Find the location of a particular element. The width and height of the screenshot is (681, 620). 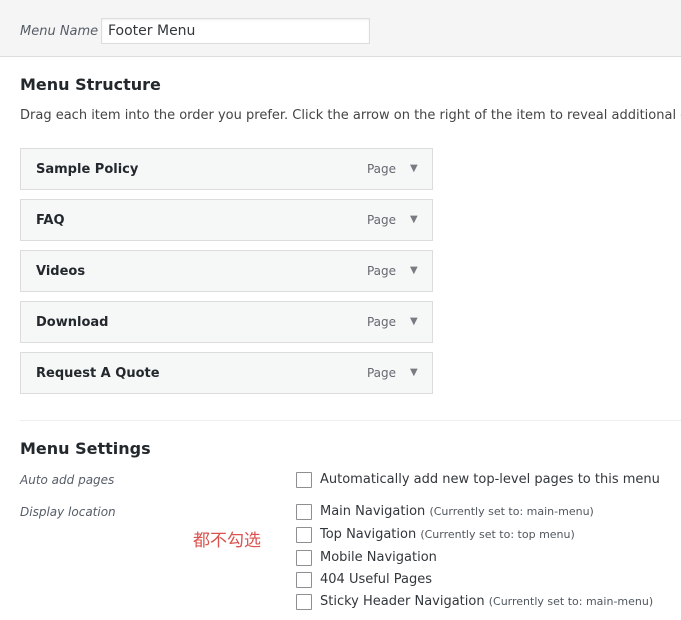

location-name: Mobile Navigation is located at coordinates (378, 557).